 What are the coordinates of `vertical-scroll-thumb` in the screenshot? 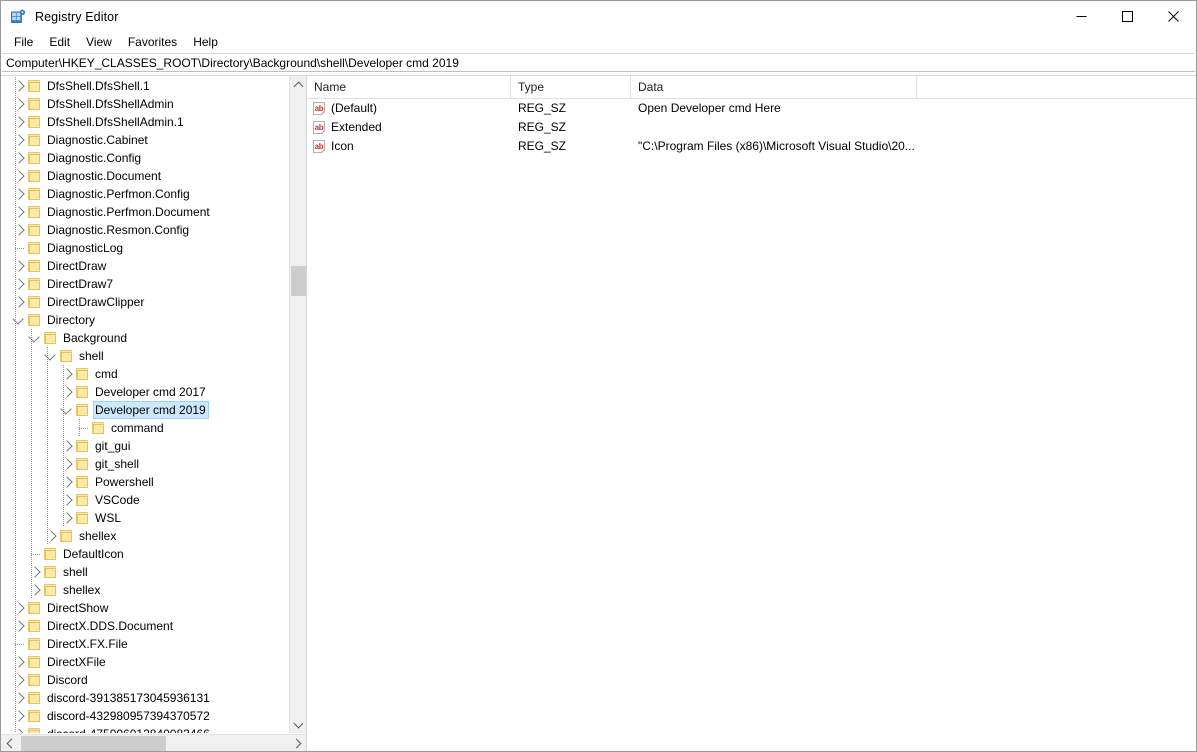 It's located at (298, 281).